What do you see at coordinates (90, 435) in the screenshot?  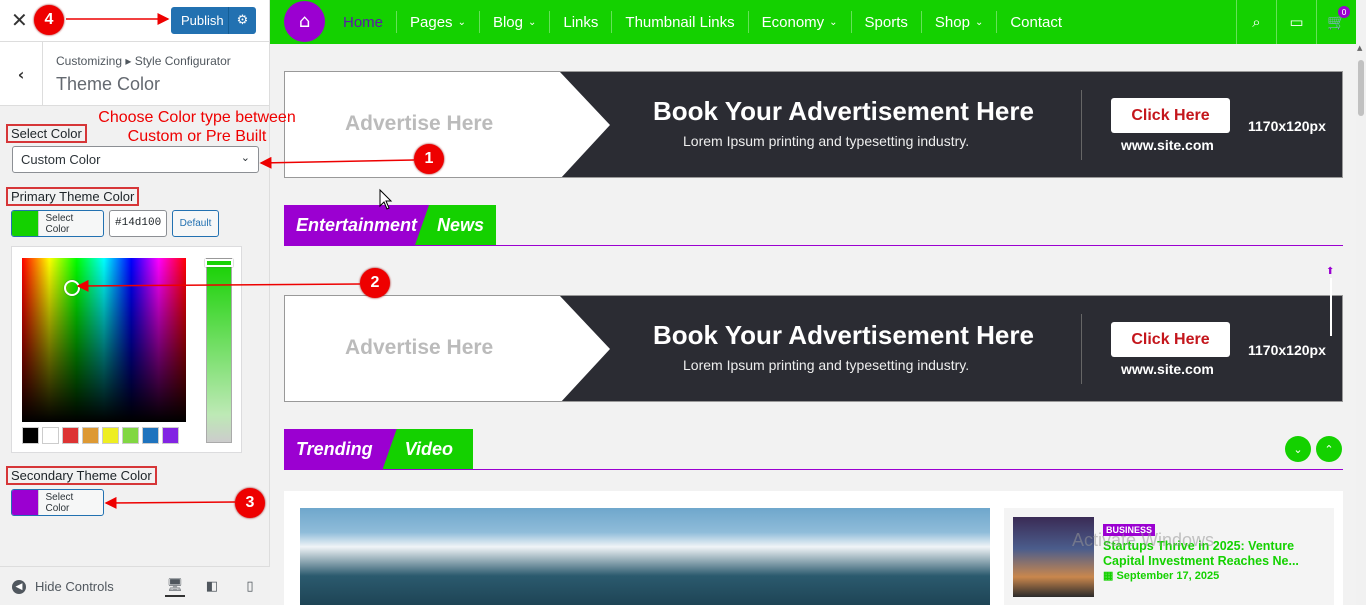 I see `palette-orange` at bounding box center [90, 435].